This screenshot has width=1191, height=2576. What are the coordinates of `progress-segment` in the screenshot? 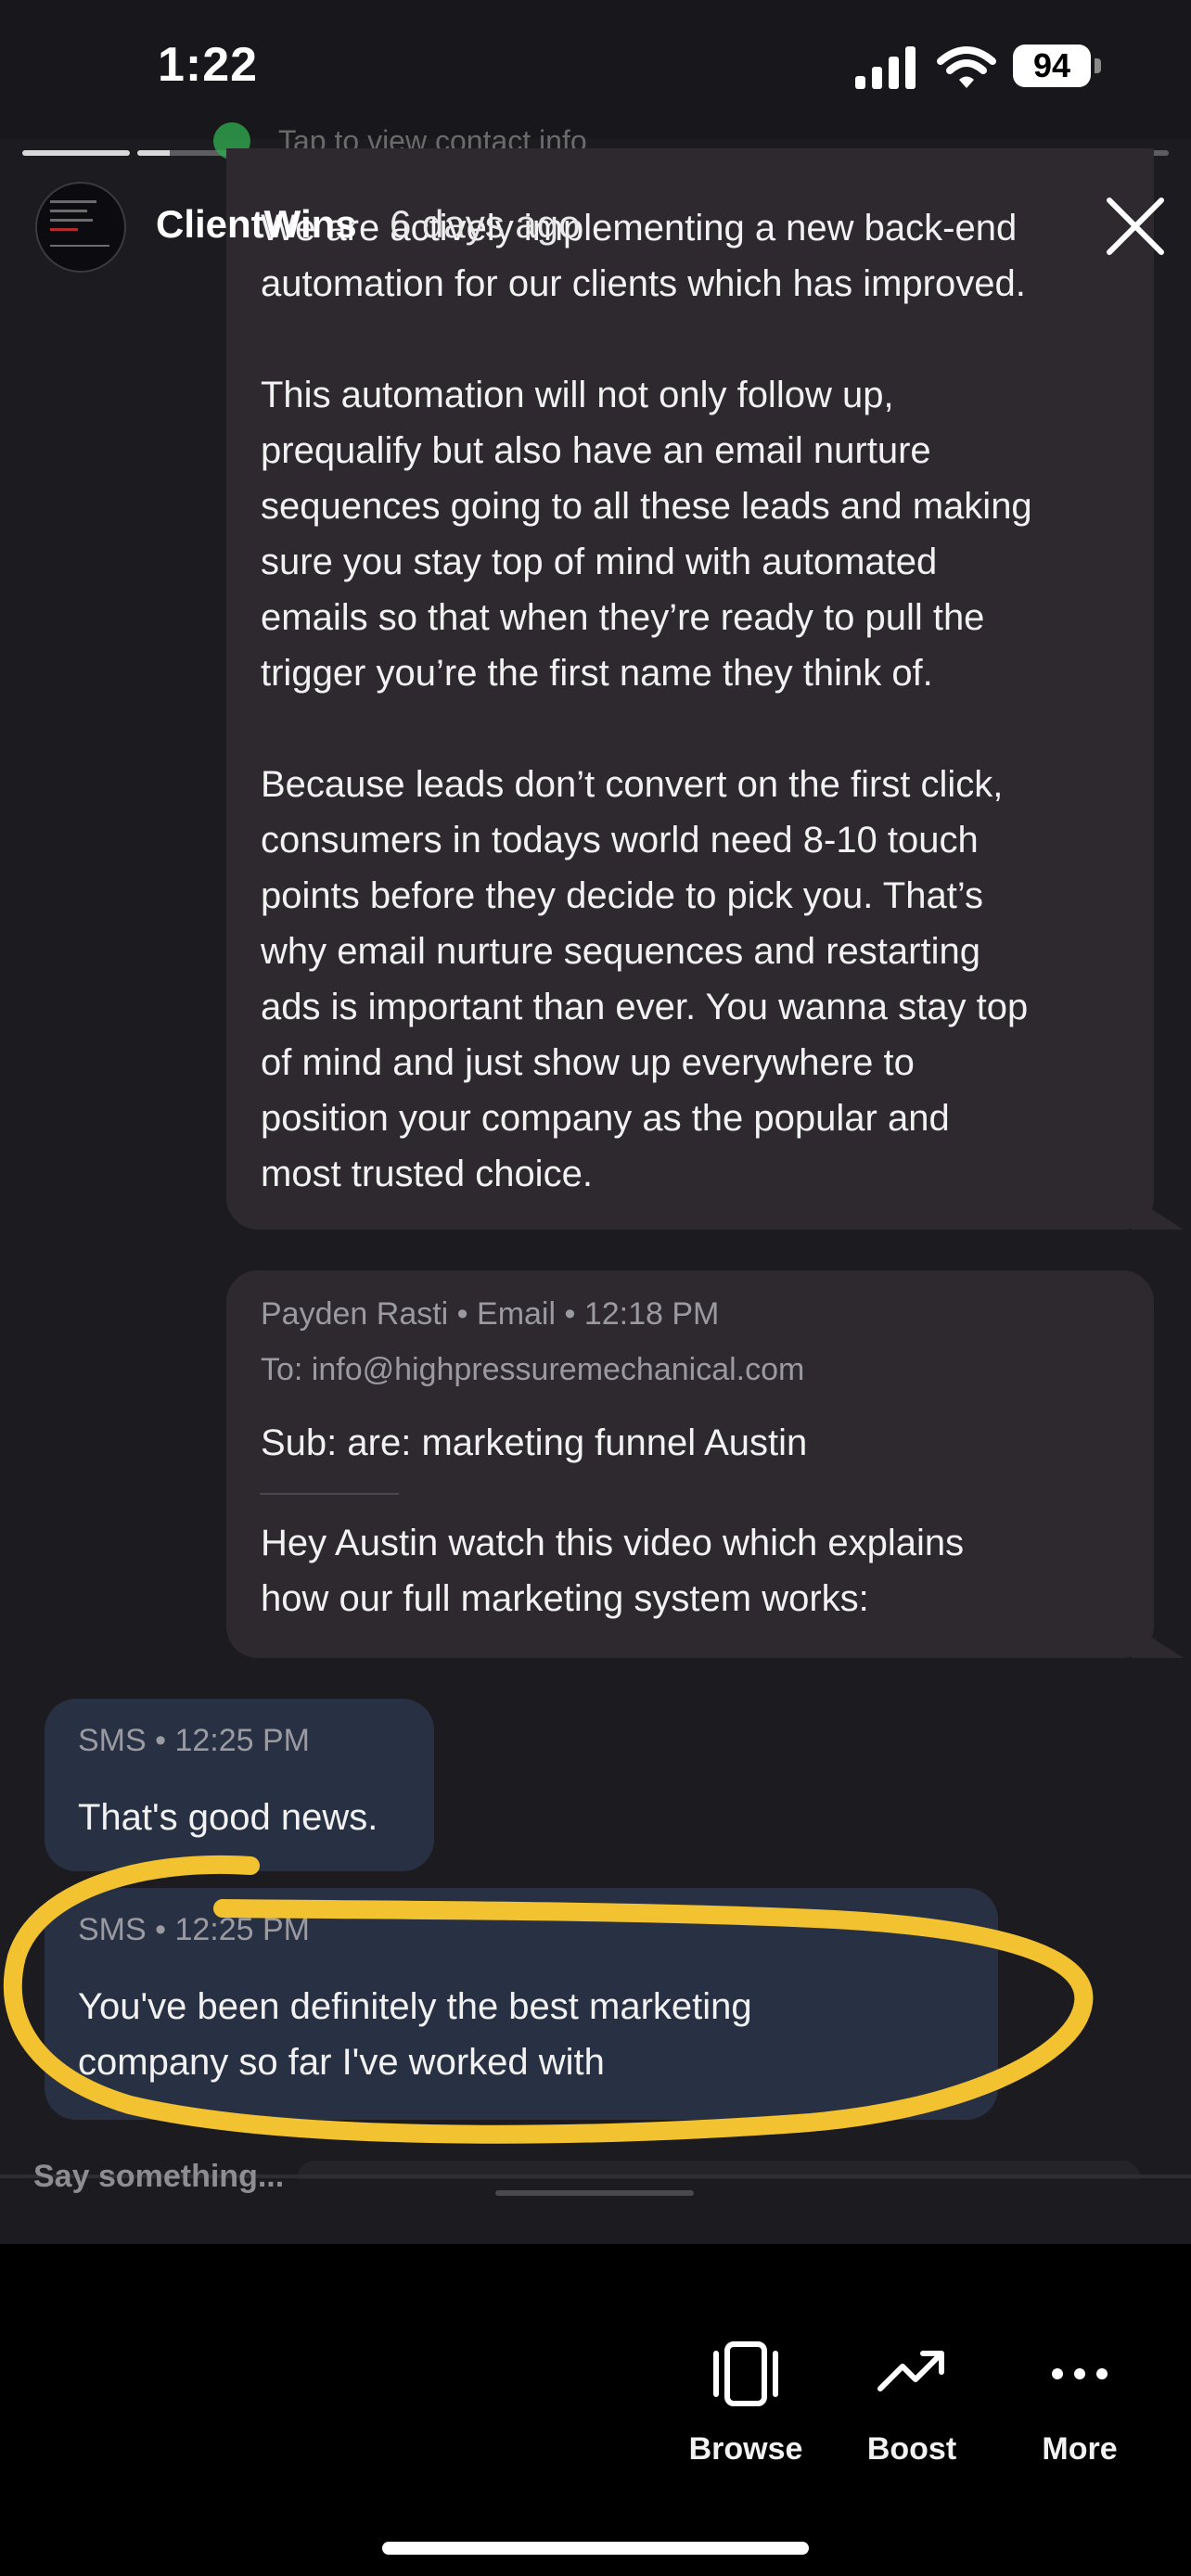 It's located at (76, 153).